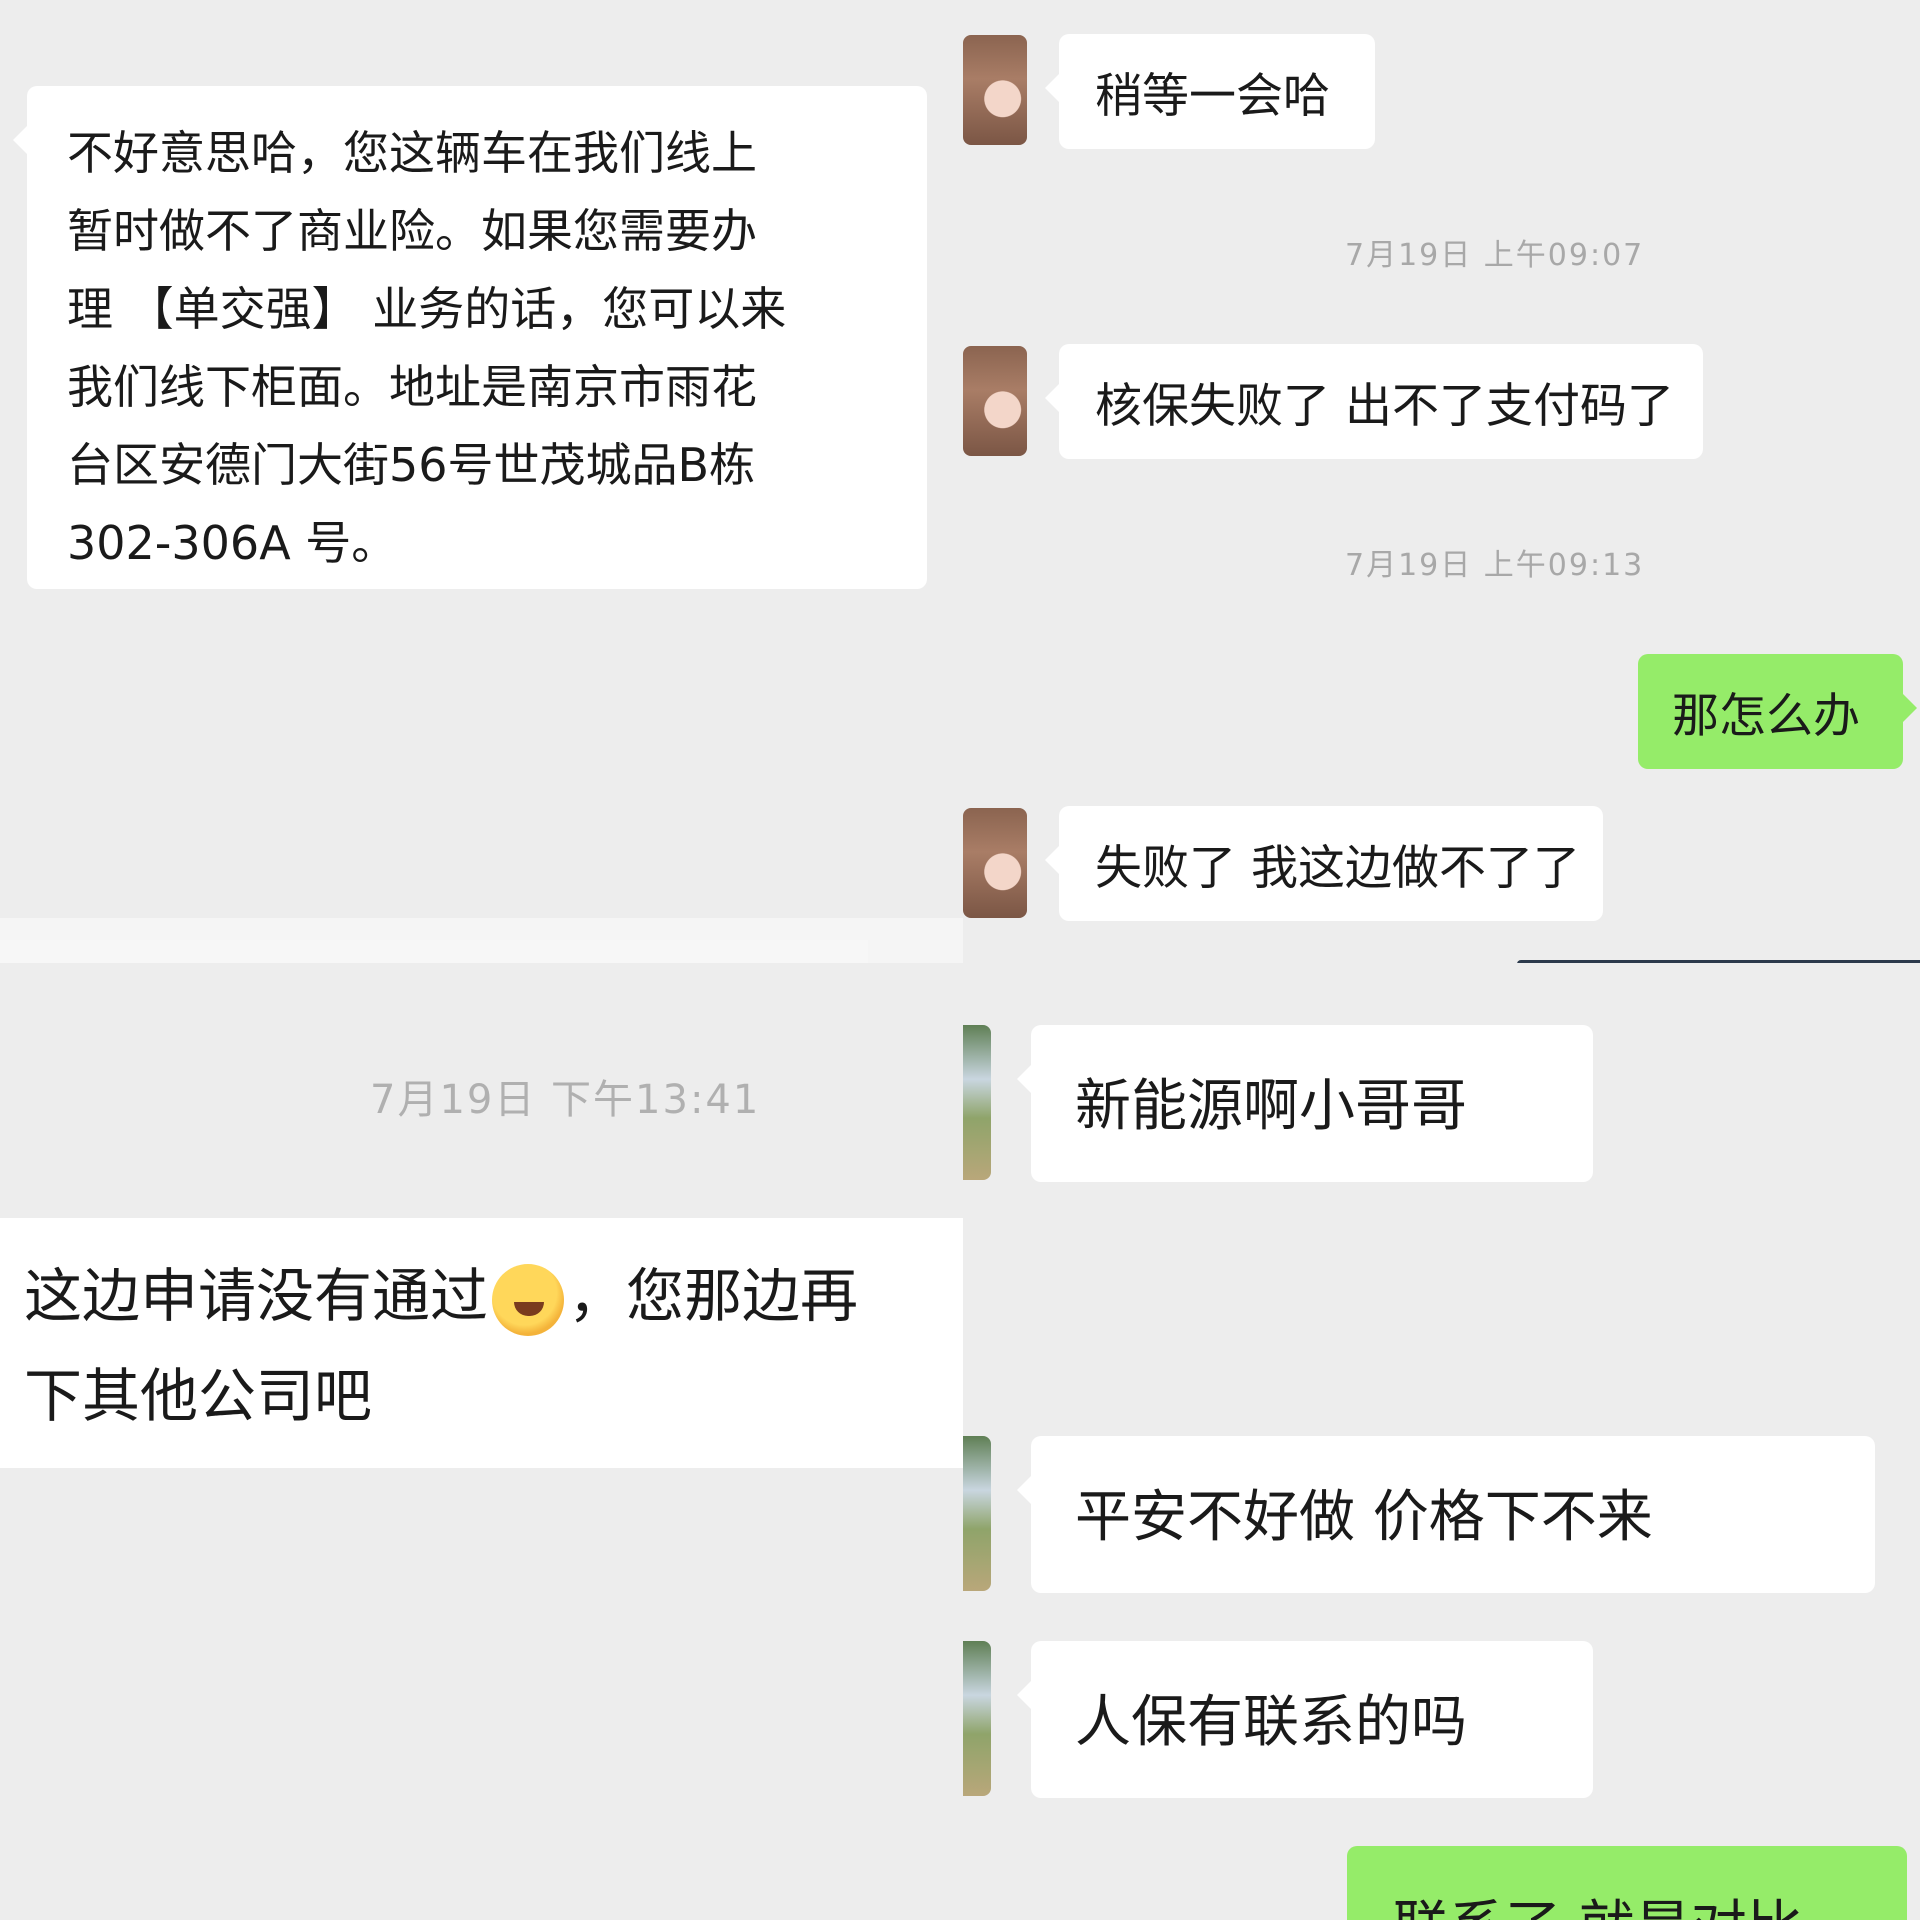 The width and height of the screenshot is (1920, 1920). Describe the element at coordinates (412, 387) in the screenshot. I see `message-line: 我们线下柜面。地址是南京市雨花` at that location.